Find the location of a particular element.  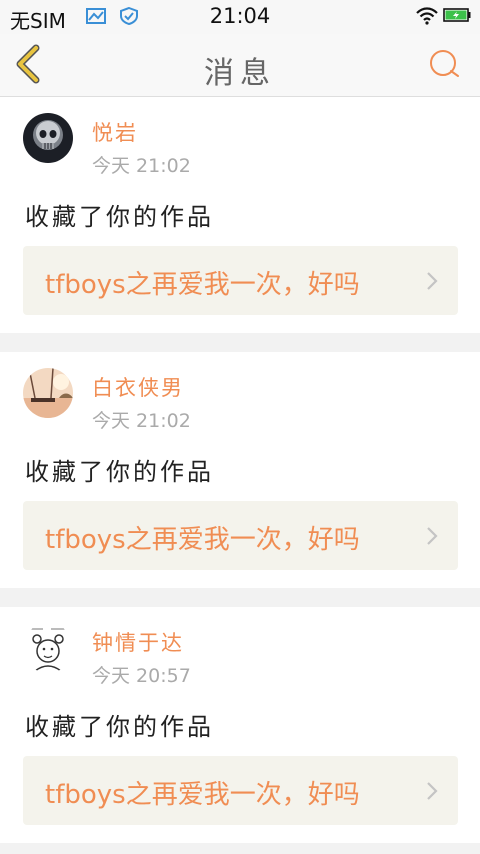

status-bar: 无SIM 21:04 is located at coordinates (240, 17).